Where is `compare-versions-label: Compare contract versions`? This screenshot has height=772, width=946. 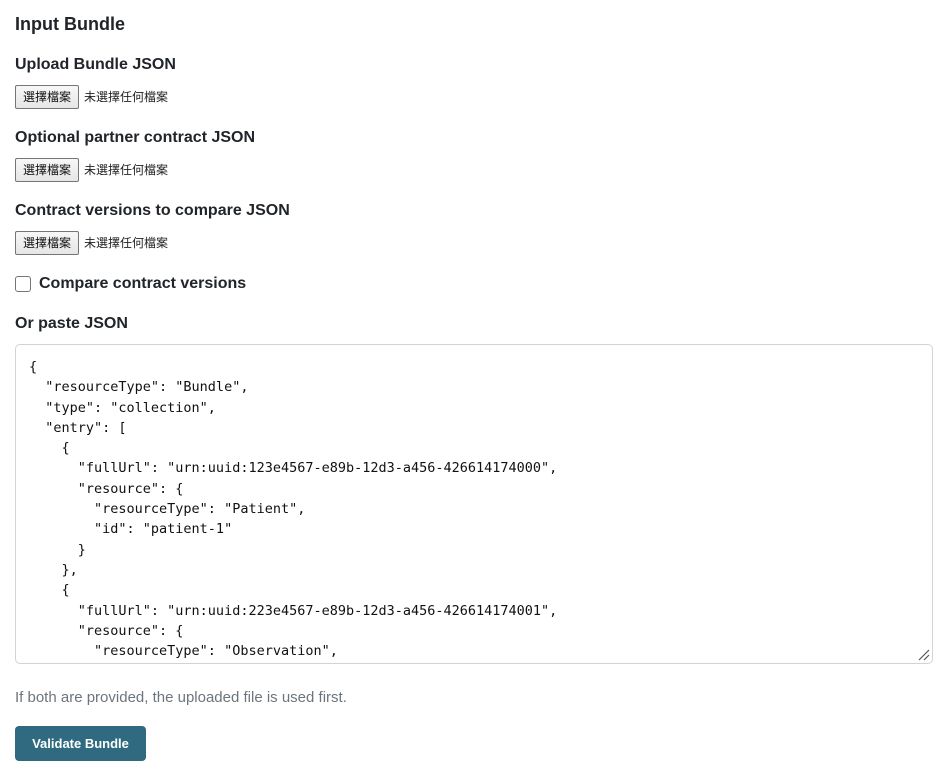 compare-versions-label: Compare contract versions is located at coordinates (142, 284).